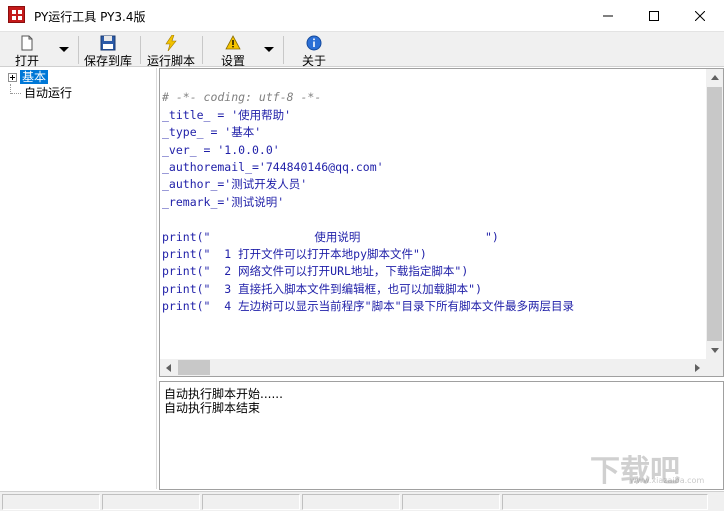  What do you see at coordinates (223, 201) in the screenshot?
I see `code-line: _remark_='测试说明'` at bounding box center [223, 201].